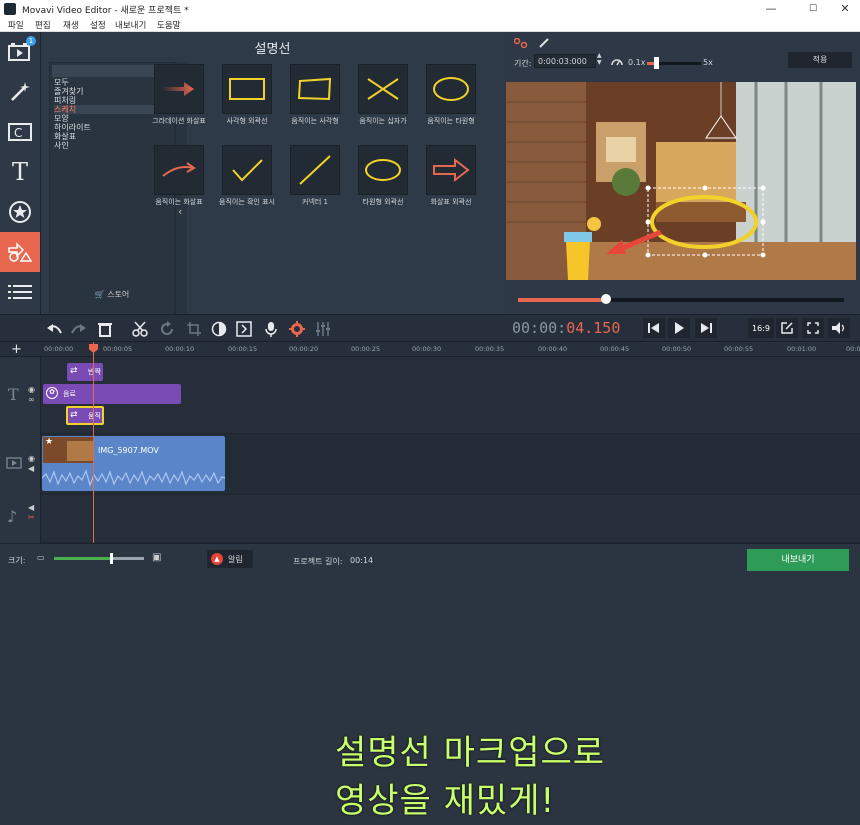  I want to click on link-icon: ∞, so click(31, 399).